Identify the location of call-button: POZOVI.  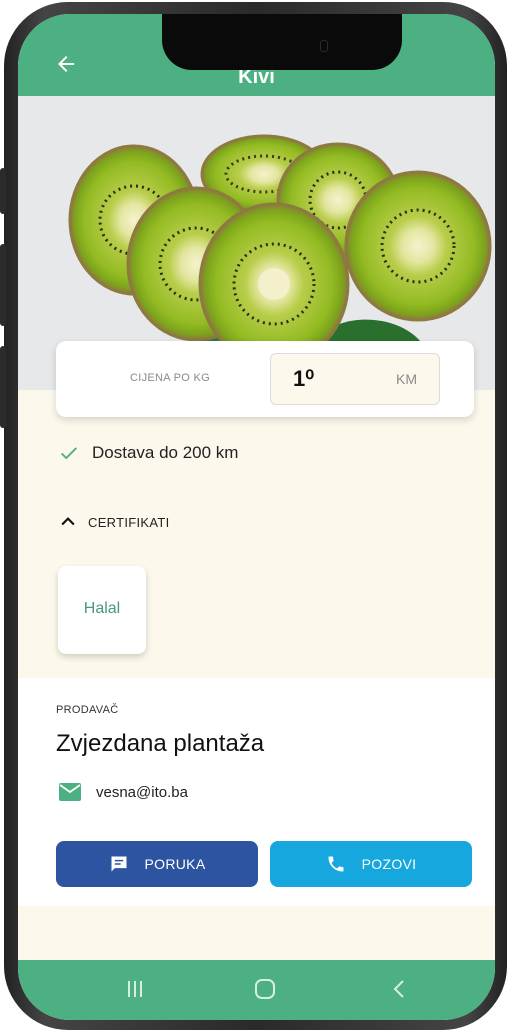
(371, 864).